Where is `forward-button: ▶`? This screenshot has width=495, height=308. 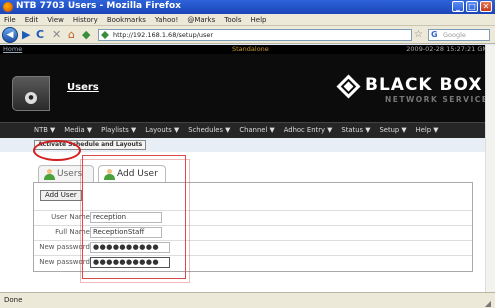
forward-button: ▶ is located at coordinates (26, 35).